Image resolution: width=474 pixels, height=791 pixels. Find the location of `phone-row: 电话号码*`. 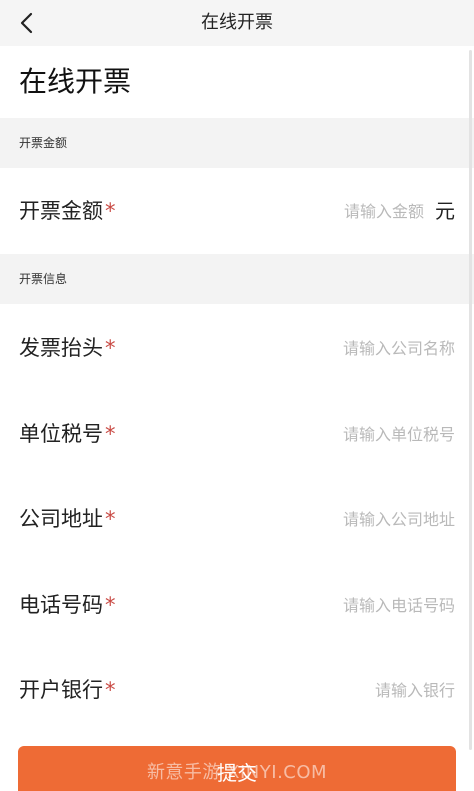

phone-row: 电话号码* is located at coordinates (237, 605).